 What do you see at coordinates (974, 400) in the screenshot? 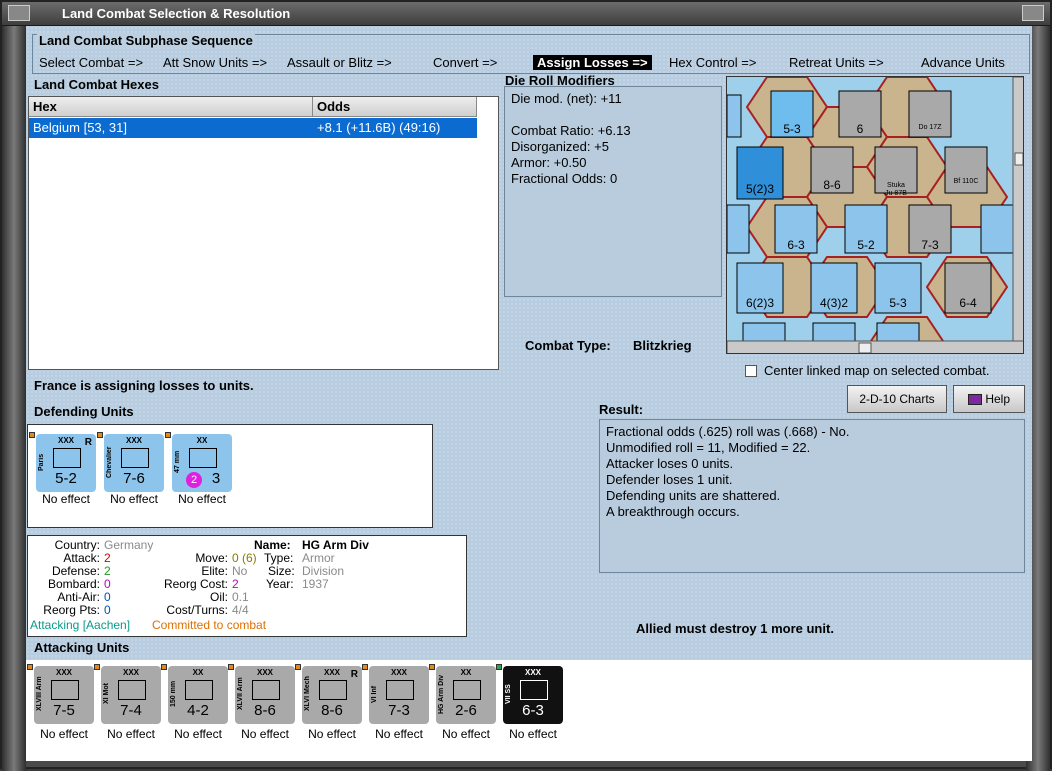
I see `help-book-icon` at bounding box center [974, 400].